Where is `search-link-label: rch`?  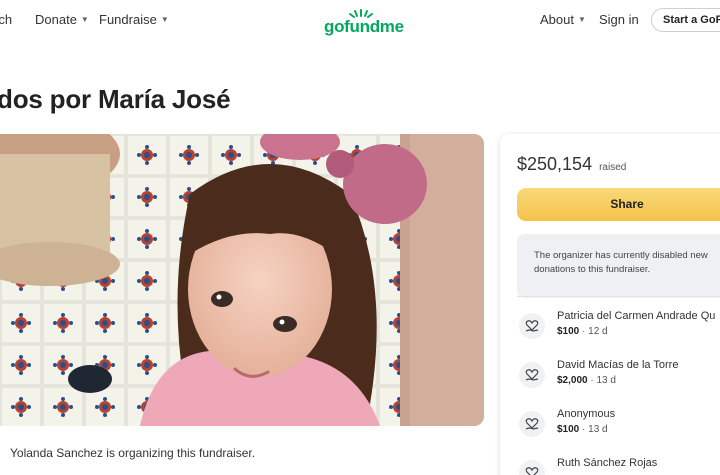
search-link-label: rch is located at coordinates (6, 19).